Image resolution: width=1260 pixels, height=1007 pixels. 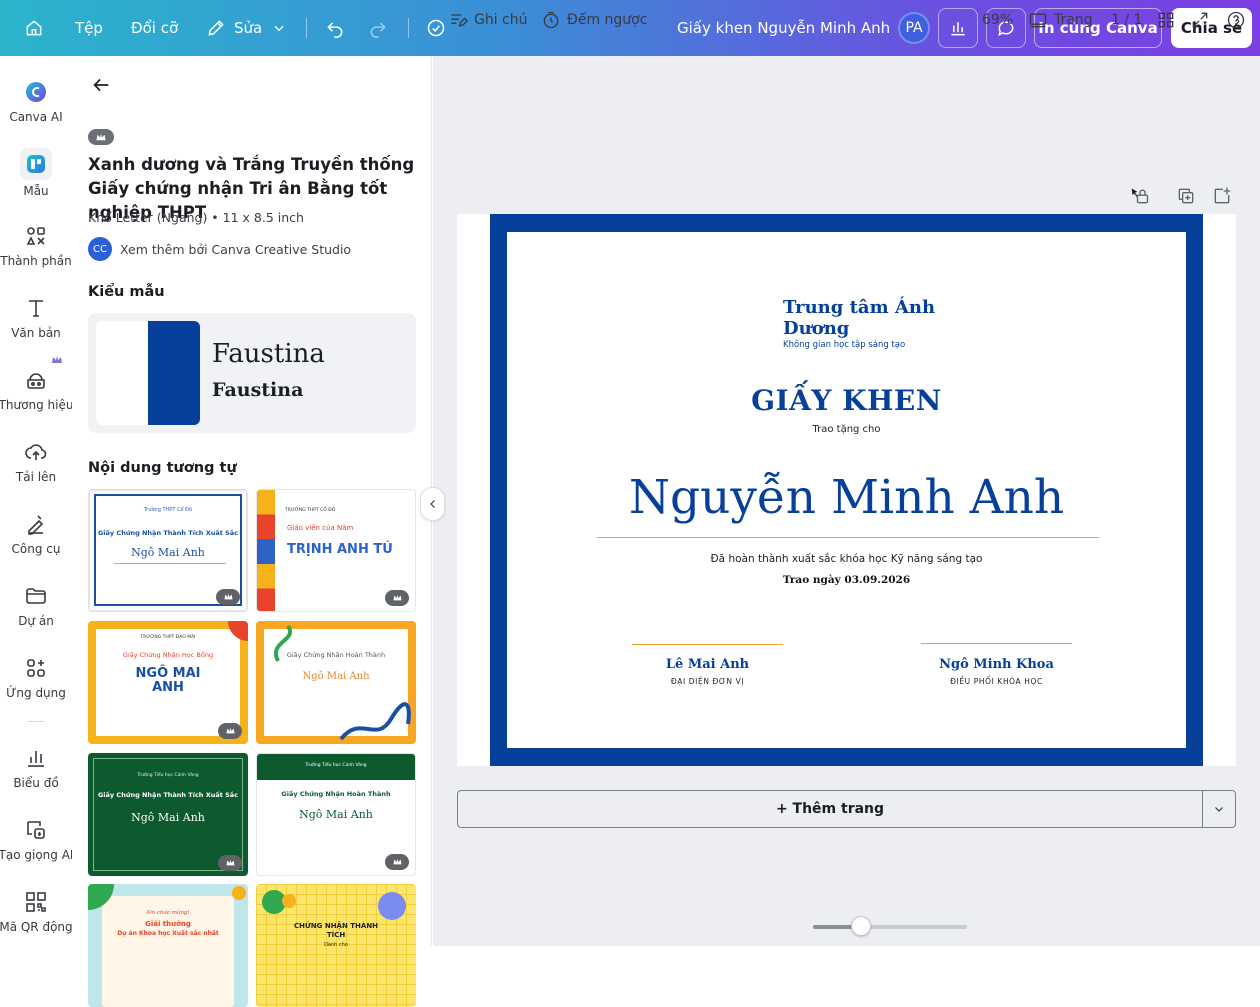 I want to click on duplicate-page-icon, so click(x=1186, y=196).